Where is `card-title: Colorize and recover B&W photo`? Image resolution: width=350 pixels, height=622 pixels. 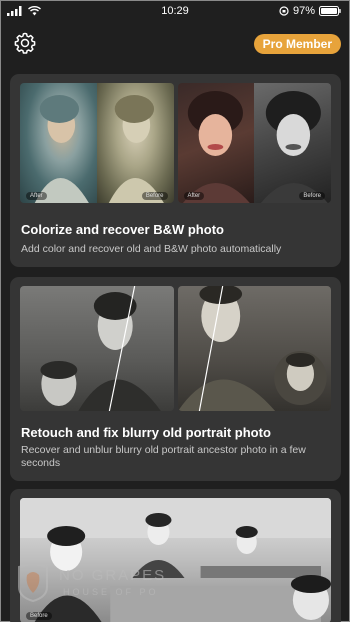 card-title: Colorize and recover B&W photo is located at coordinates (122, 229).